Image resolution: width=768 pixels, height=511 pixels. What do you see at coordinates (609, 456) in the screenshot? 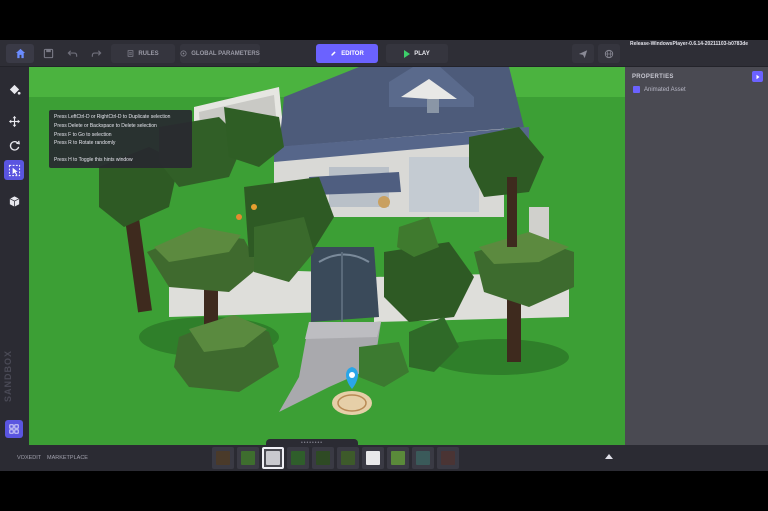
I see `expand-up-icon` at bounding box center [609, 456].